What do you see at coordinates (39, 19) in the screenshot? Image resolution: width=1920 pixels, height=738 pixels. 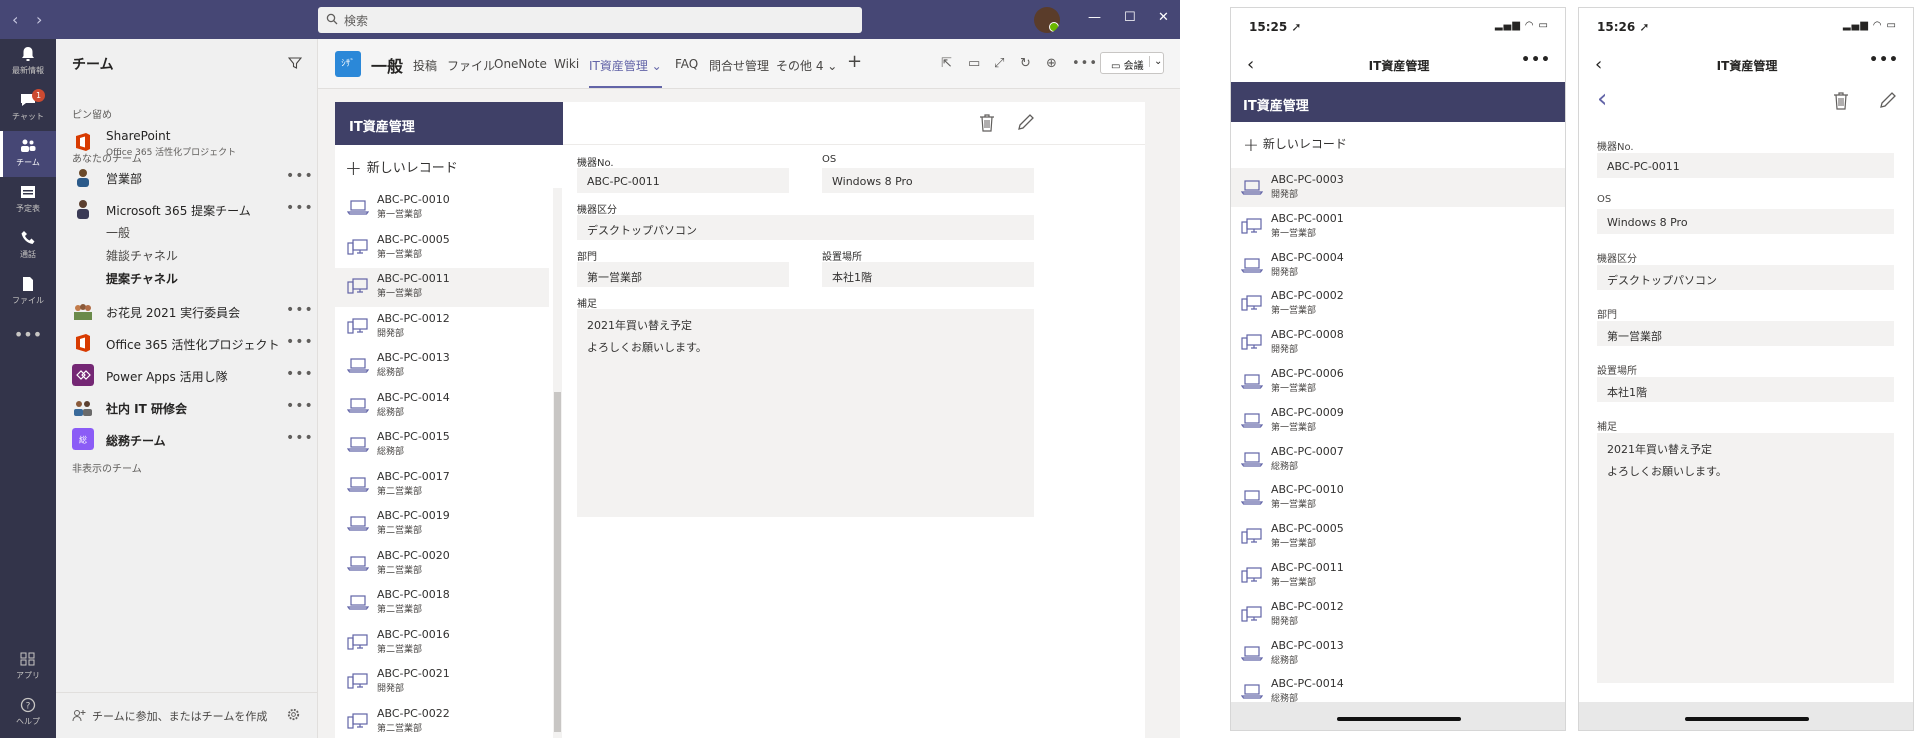 I see `forward-arrow-icon: ›` at bounding box center [39, 19].